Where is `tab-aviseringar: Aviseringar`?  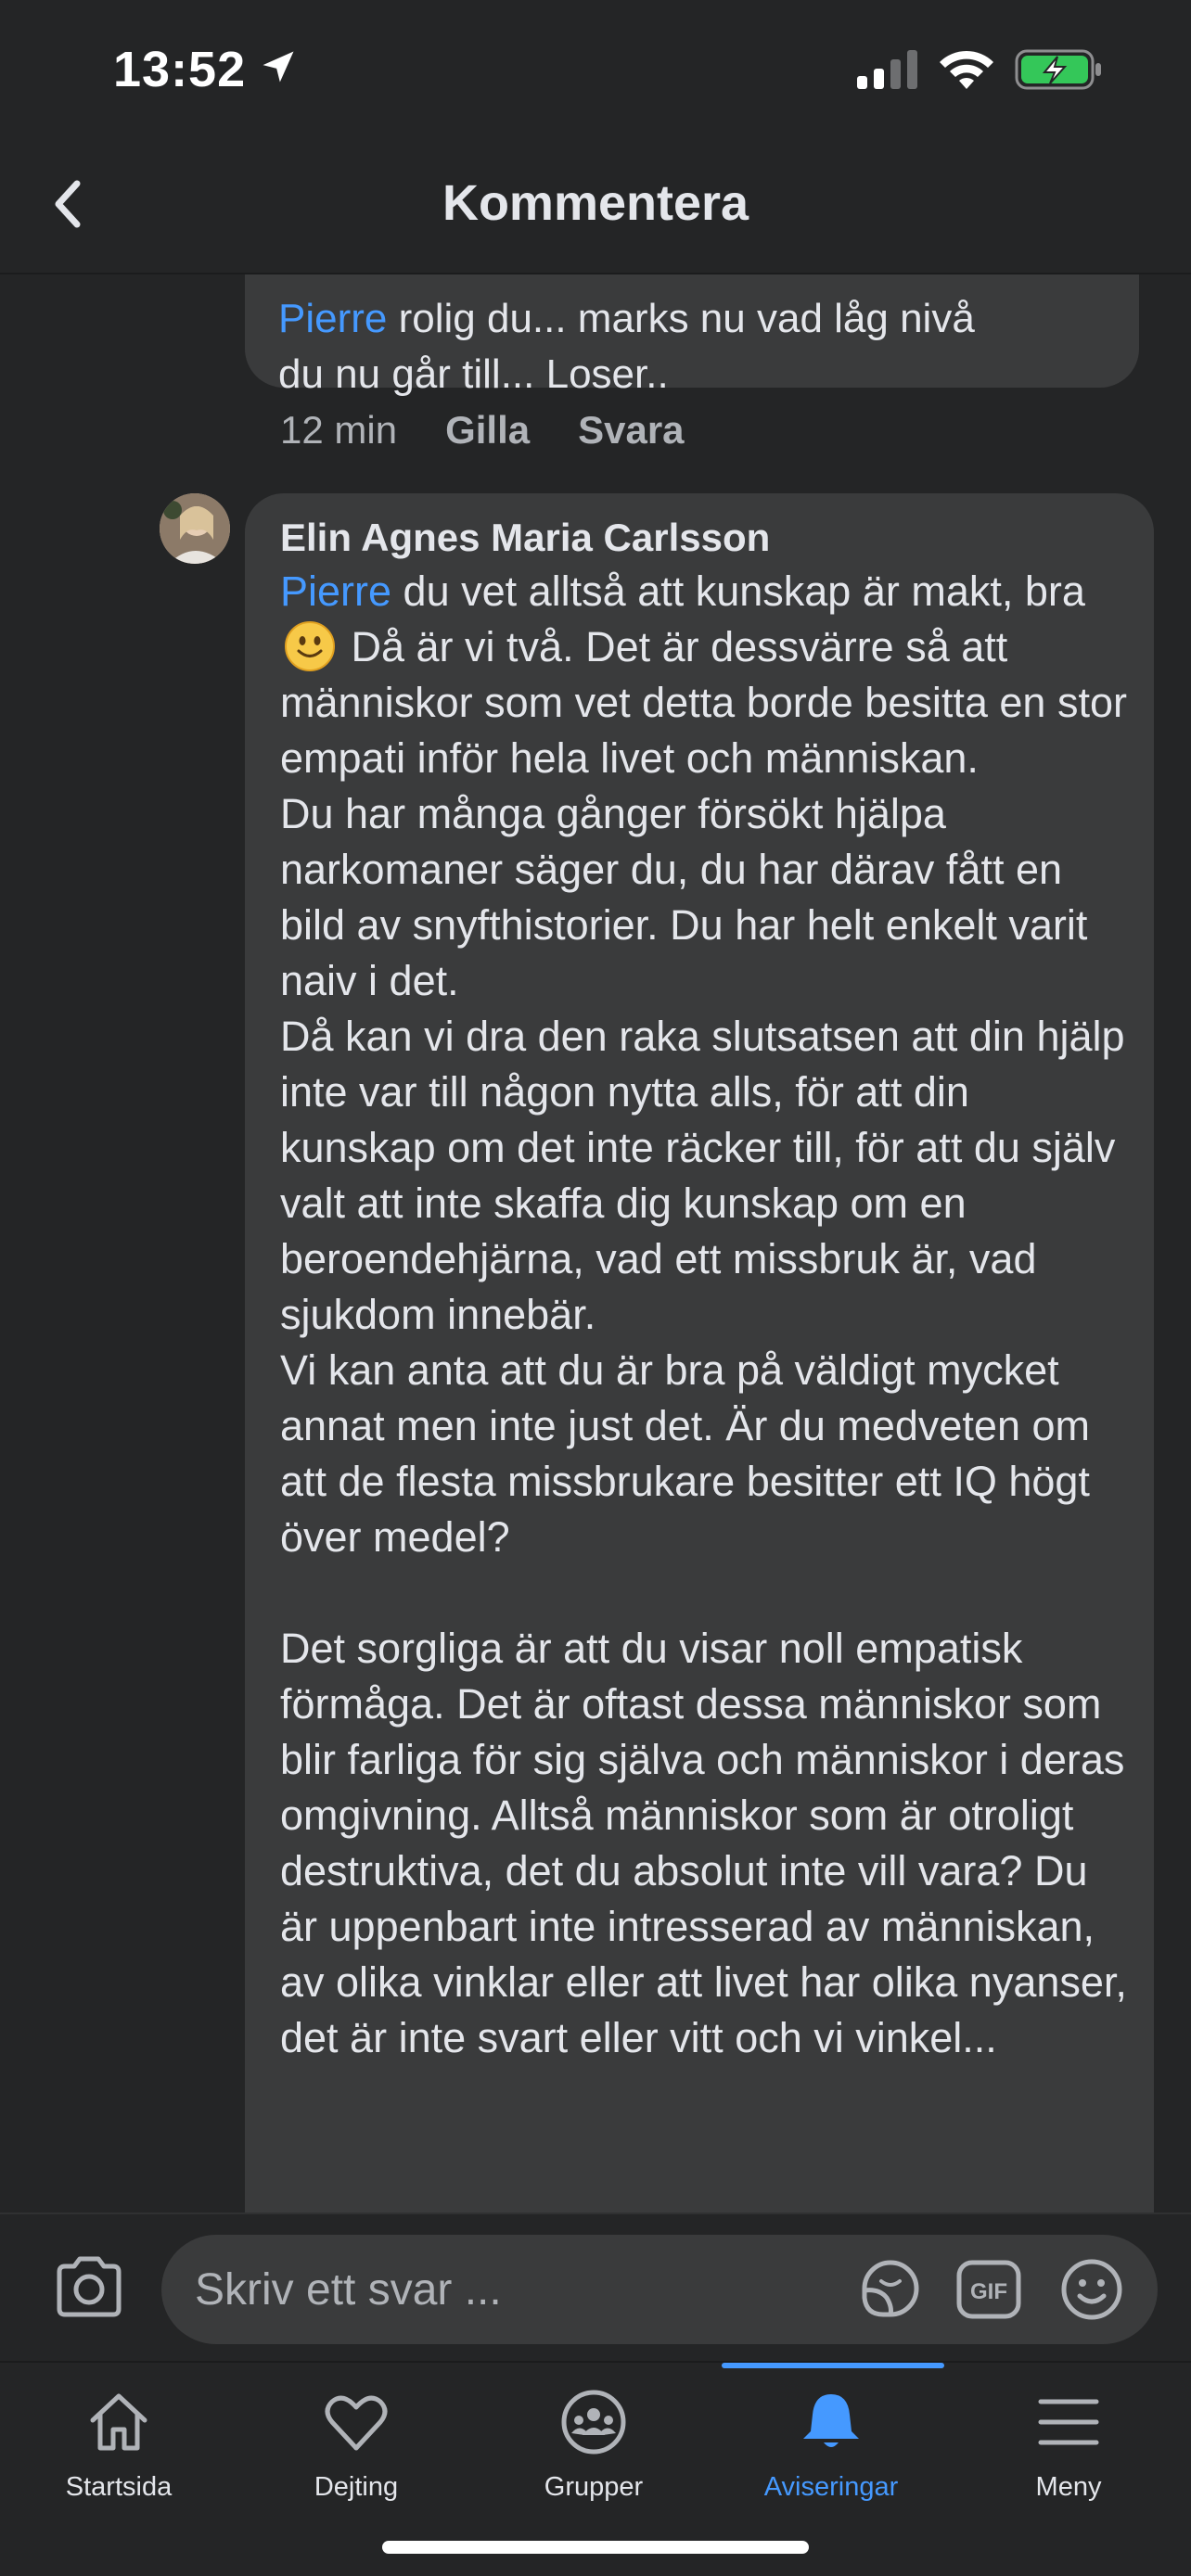 tab-aviseringar: Aviseringar is located at coordinates (831, 2446).